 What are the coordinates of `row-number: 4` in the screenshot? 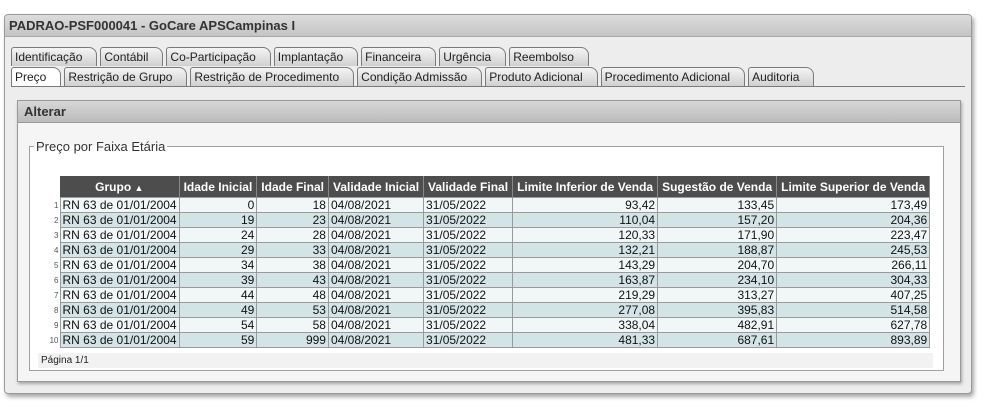 It's located at (49, 250).